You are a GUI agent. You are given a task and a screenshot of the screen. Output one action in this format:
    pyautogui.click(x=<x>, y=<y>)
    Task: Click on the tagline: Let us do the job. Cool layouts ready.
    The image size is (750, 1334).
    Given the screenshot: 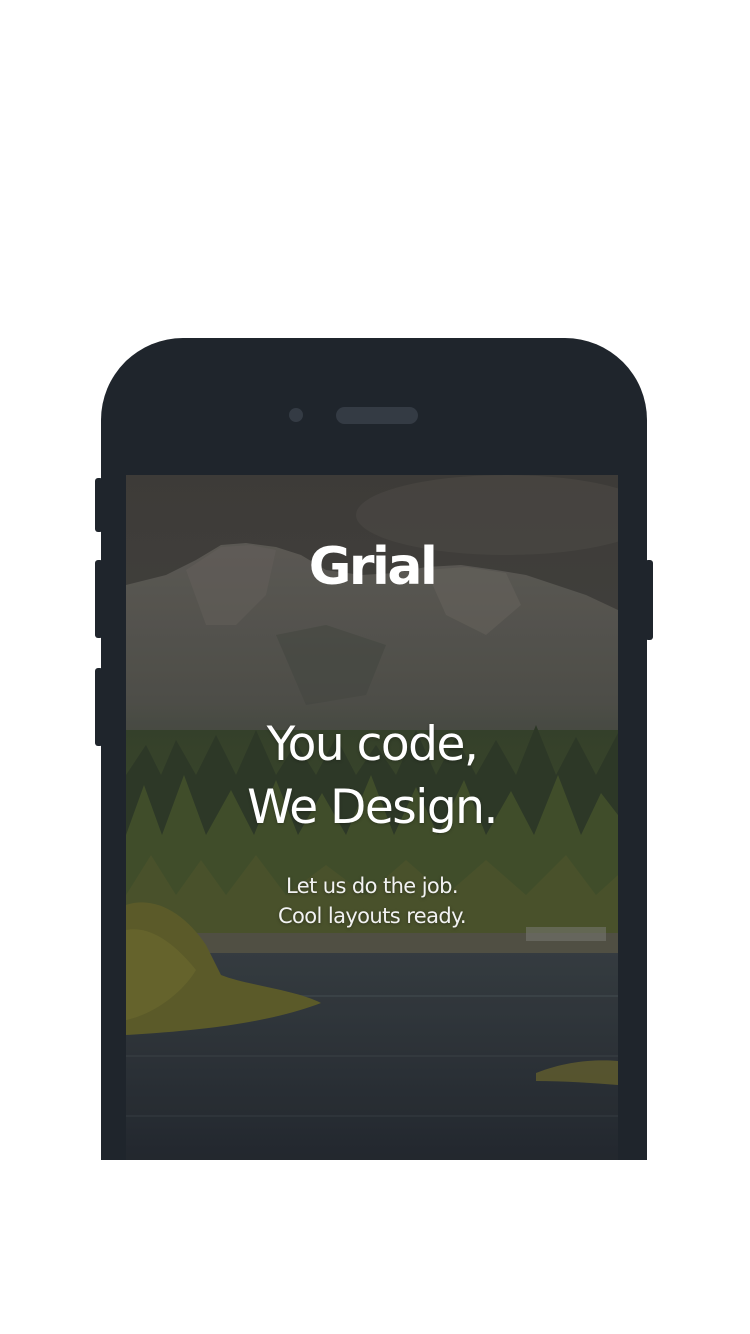 What is the action you would take?
    pyautogui.click(x=372, y=901)
    